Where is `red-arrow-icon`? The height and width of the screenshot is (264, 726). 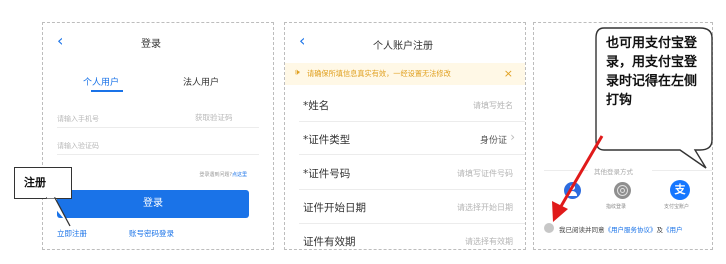
red-arrow-icon is located at coordinates (578, 178).